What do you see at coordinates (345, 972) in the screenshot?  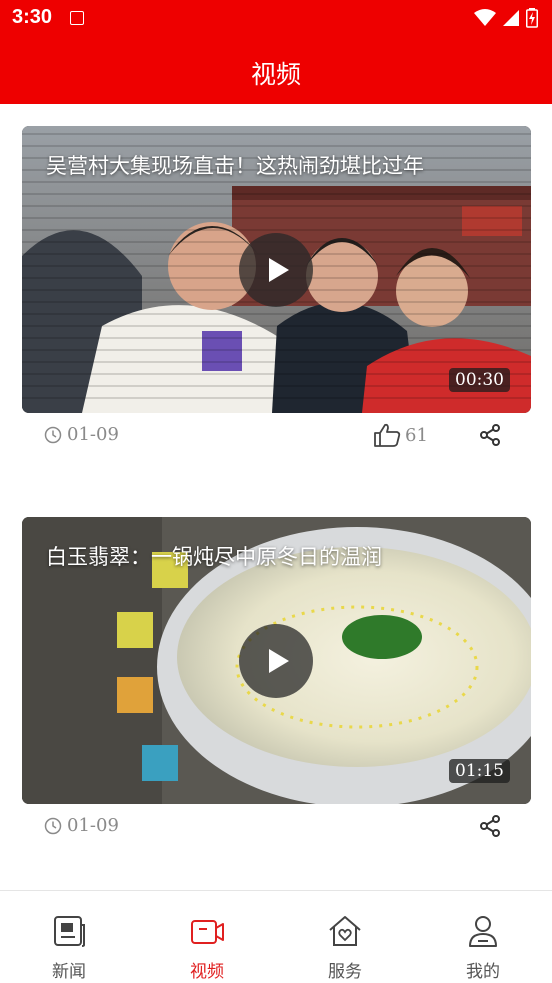 I see `tab-label: 服务` at bounding box center [345, 972].